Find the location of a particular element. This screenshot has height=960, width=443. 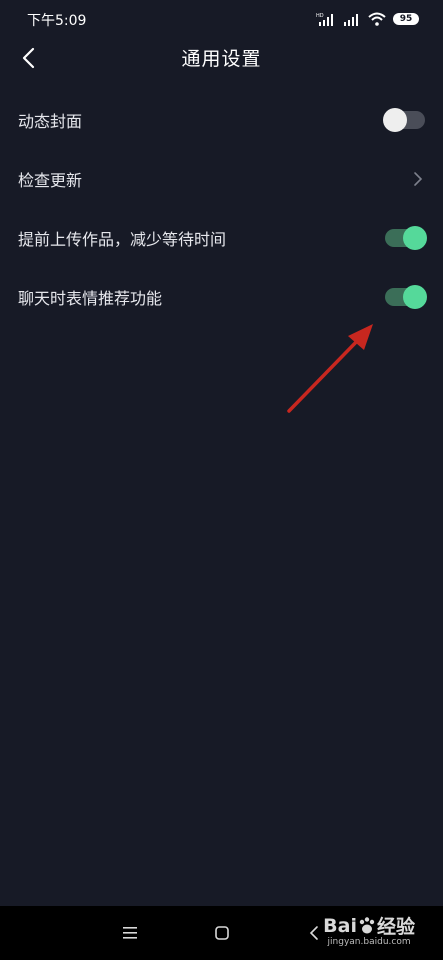

navigation-bar: Bai 经验 jingyan.baidu.com is located at coordinates (221, 933).